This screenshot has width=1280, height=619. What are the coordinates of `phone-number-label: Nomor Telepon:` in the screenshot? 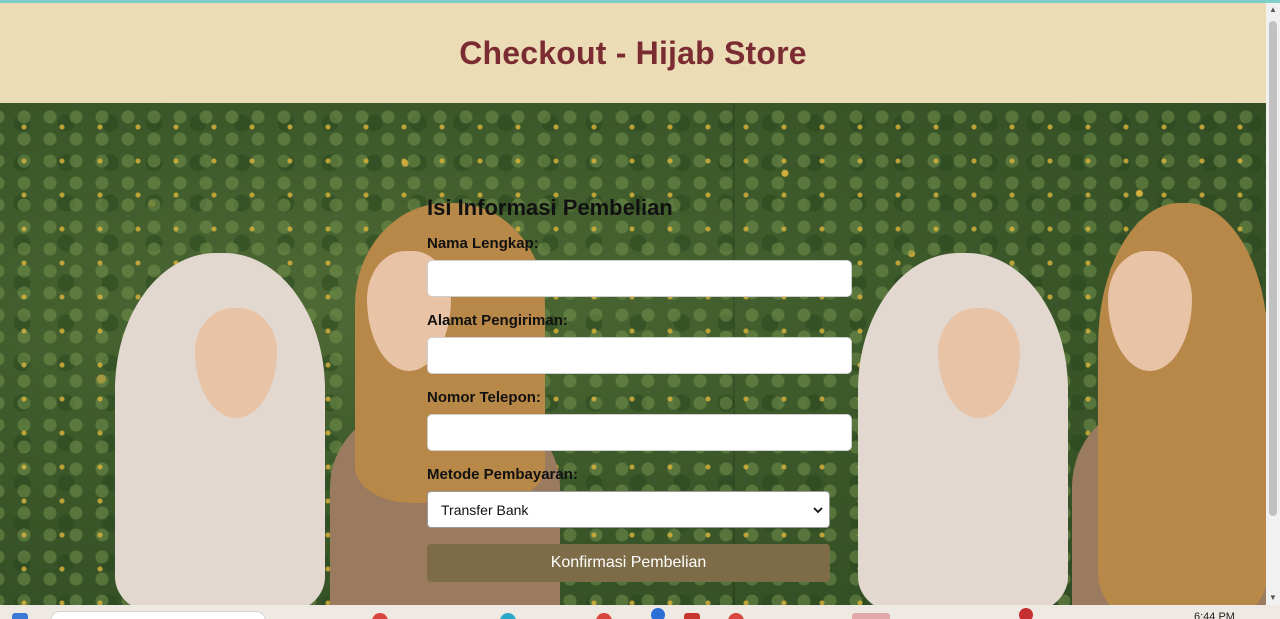 It's located at (484, 397).